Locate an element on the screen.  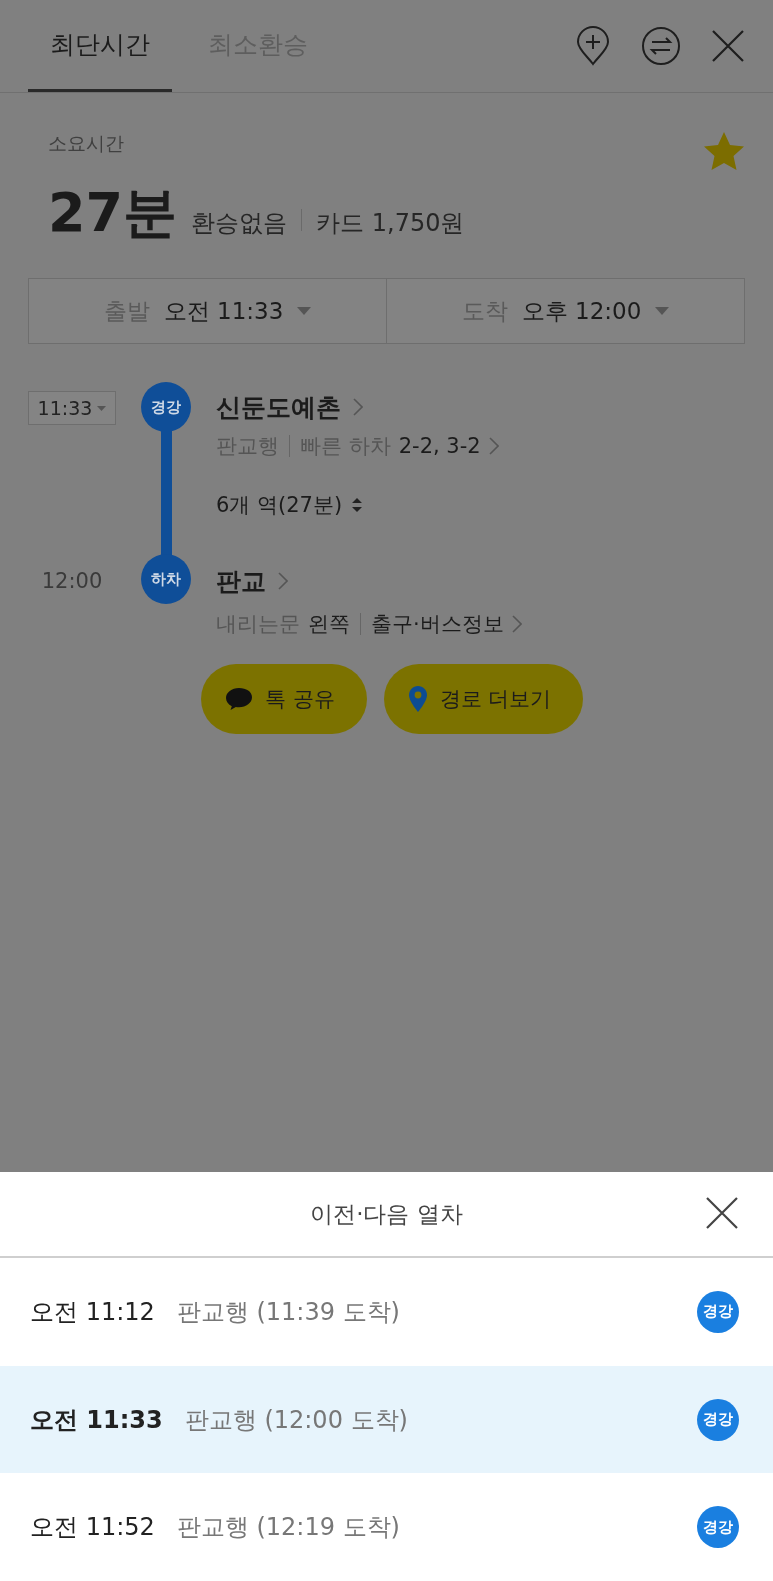
station-name: 판교 is located at coordinates (241, 581).